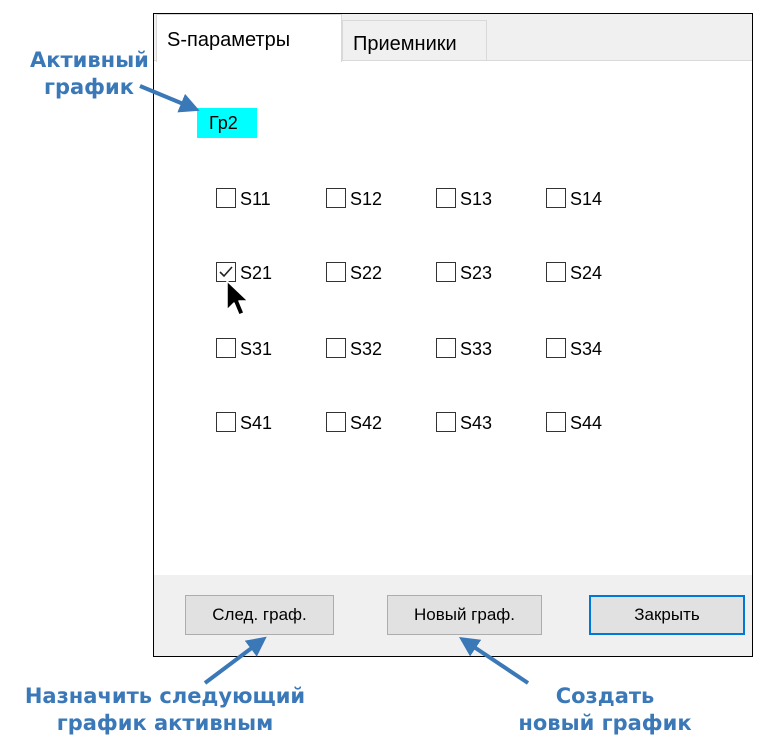 Image resolution: width=759 pixels, height=751 pixels. I want to click on annotation-new-graph: Создать новый график, so click(605, 710).